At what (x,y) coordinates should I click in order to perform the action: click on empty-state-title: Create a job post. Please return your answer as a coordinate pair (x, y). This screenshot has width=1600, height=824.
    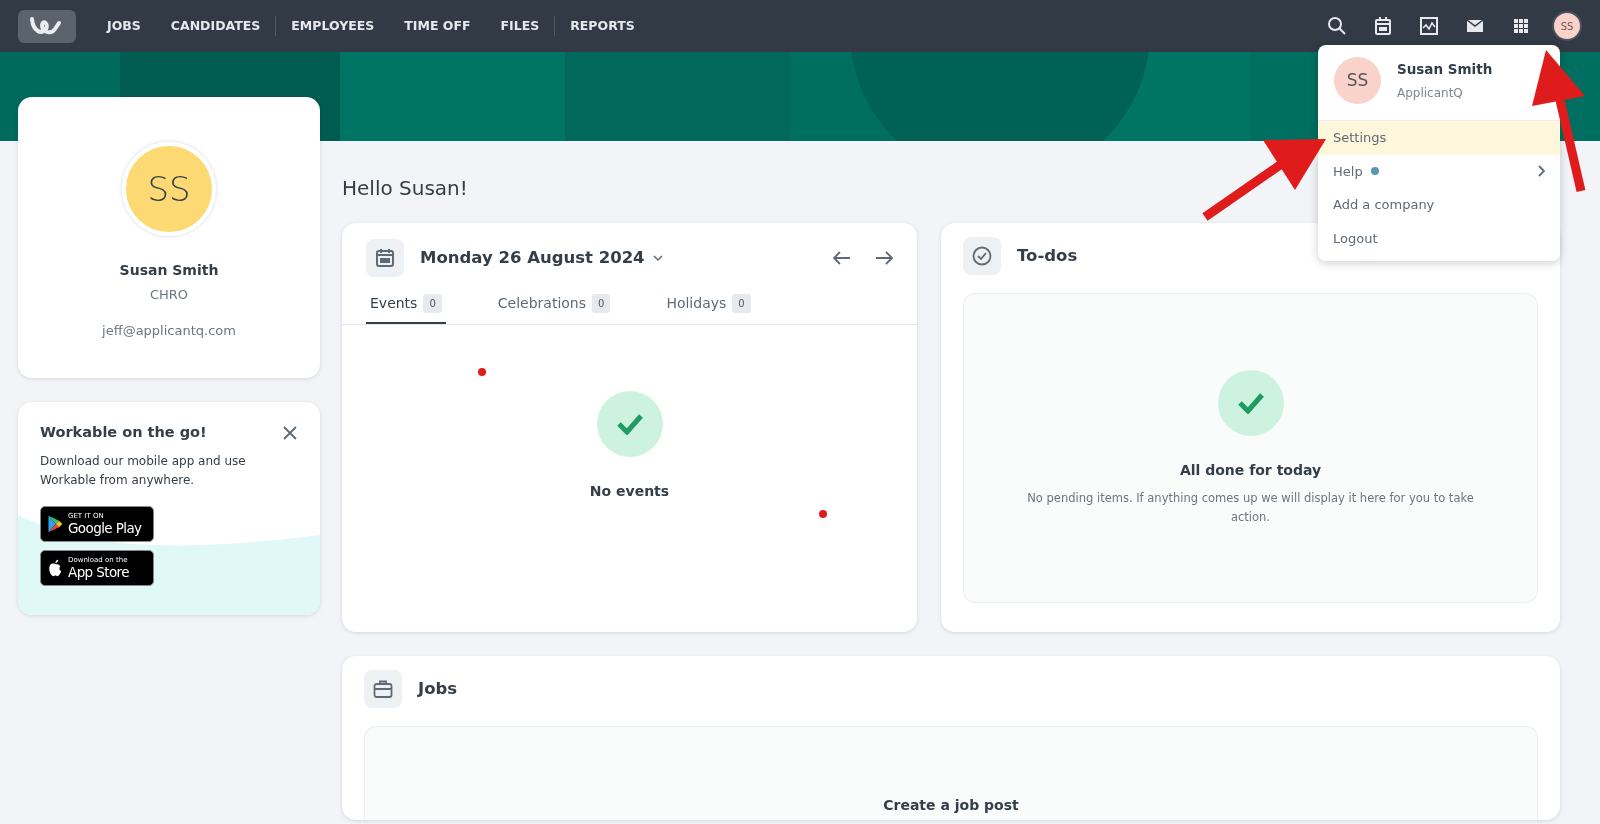
    Looking at the image, I should click on (951, 805).